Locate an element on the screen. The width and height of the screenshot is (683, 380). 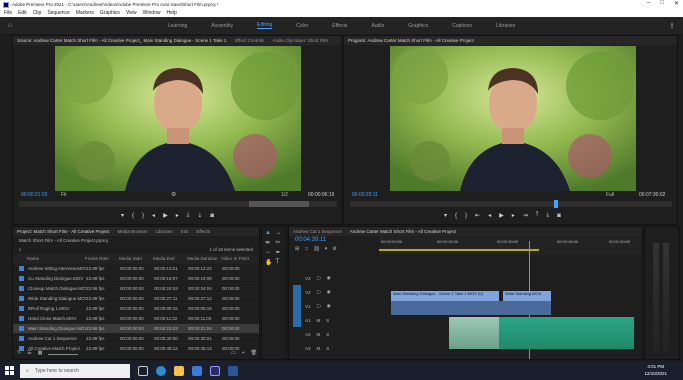
workspace-audio: Audio is located at coordinates (377, 26).